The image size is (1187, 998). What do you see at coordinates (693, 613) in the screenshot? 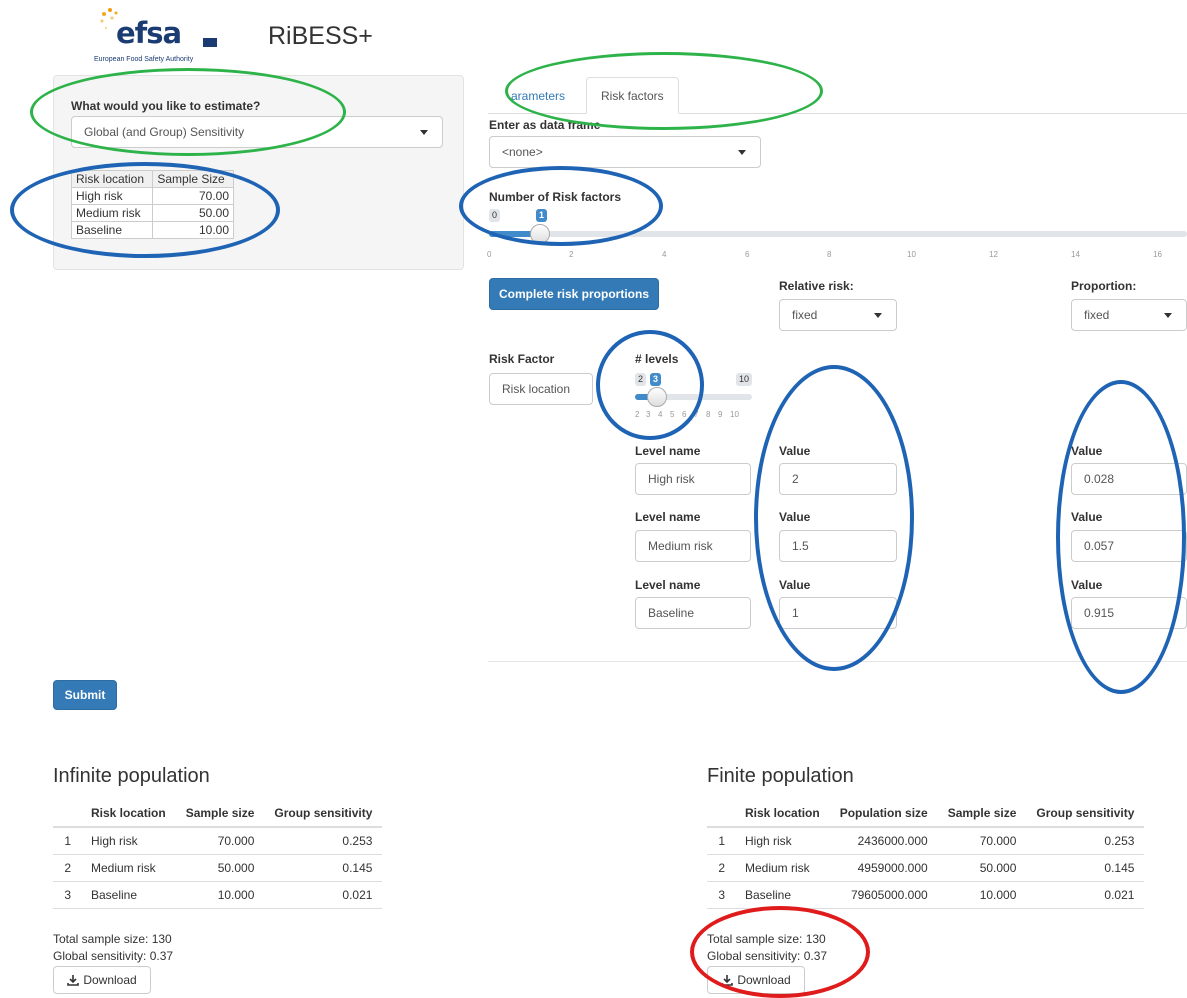
I see `level-name-input: Baseline` at bounding box center [693, 613].